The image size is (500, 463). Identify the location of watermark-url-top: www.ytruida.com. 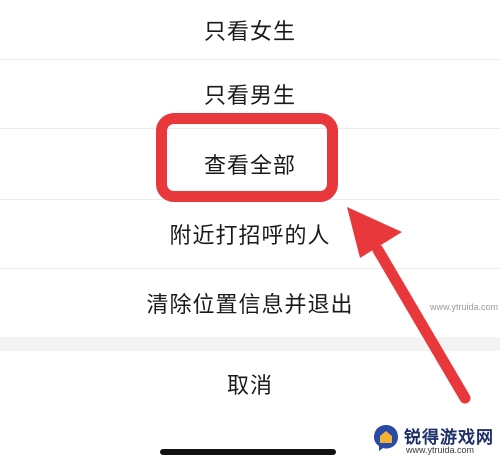
(464, 307).